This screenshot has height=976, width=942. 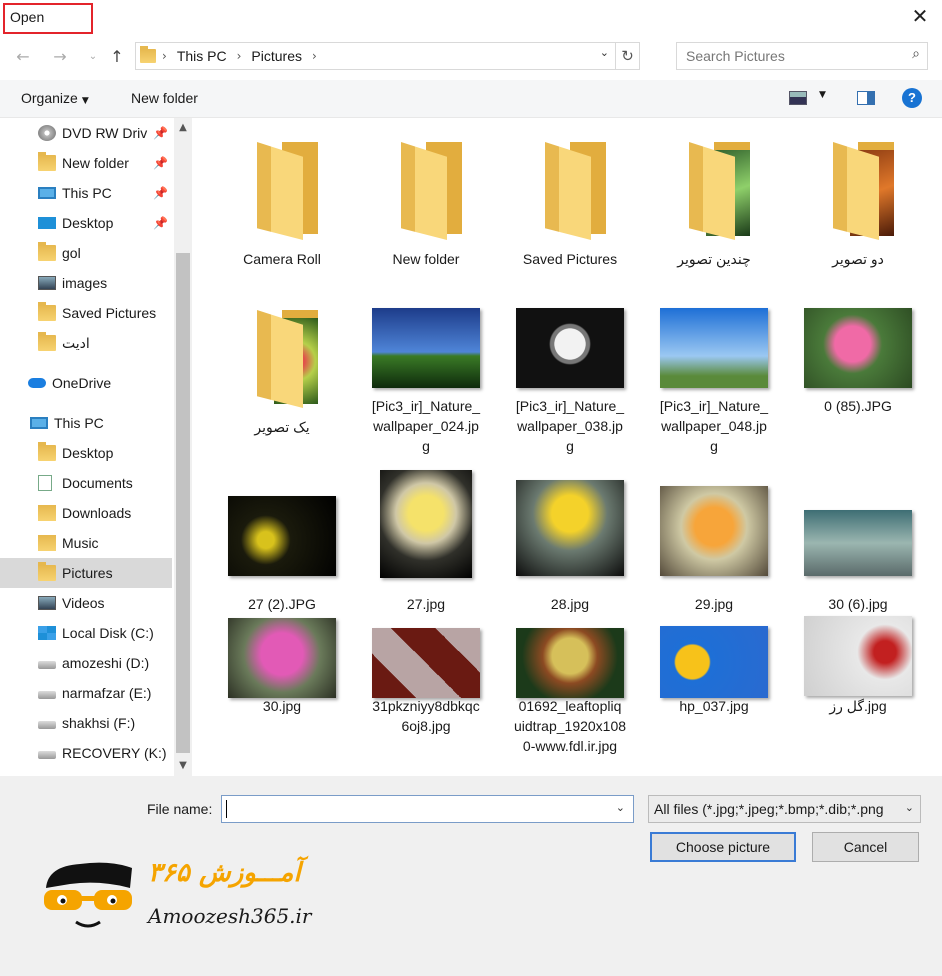 I want to click on up-arrow-icon: ↑, so click(x=117, y=57).